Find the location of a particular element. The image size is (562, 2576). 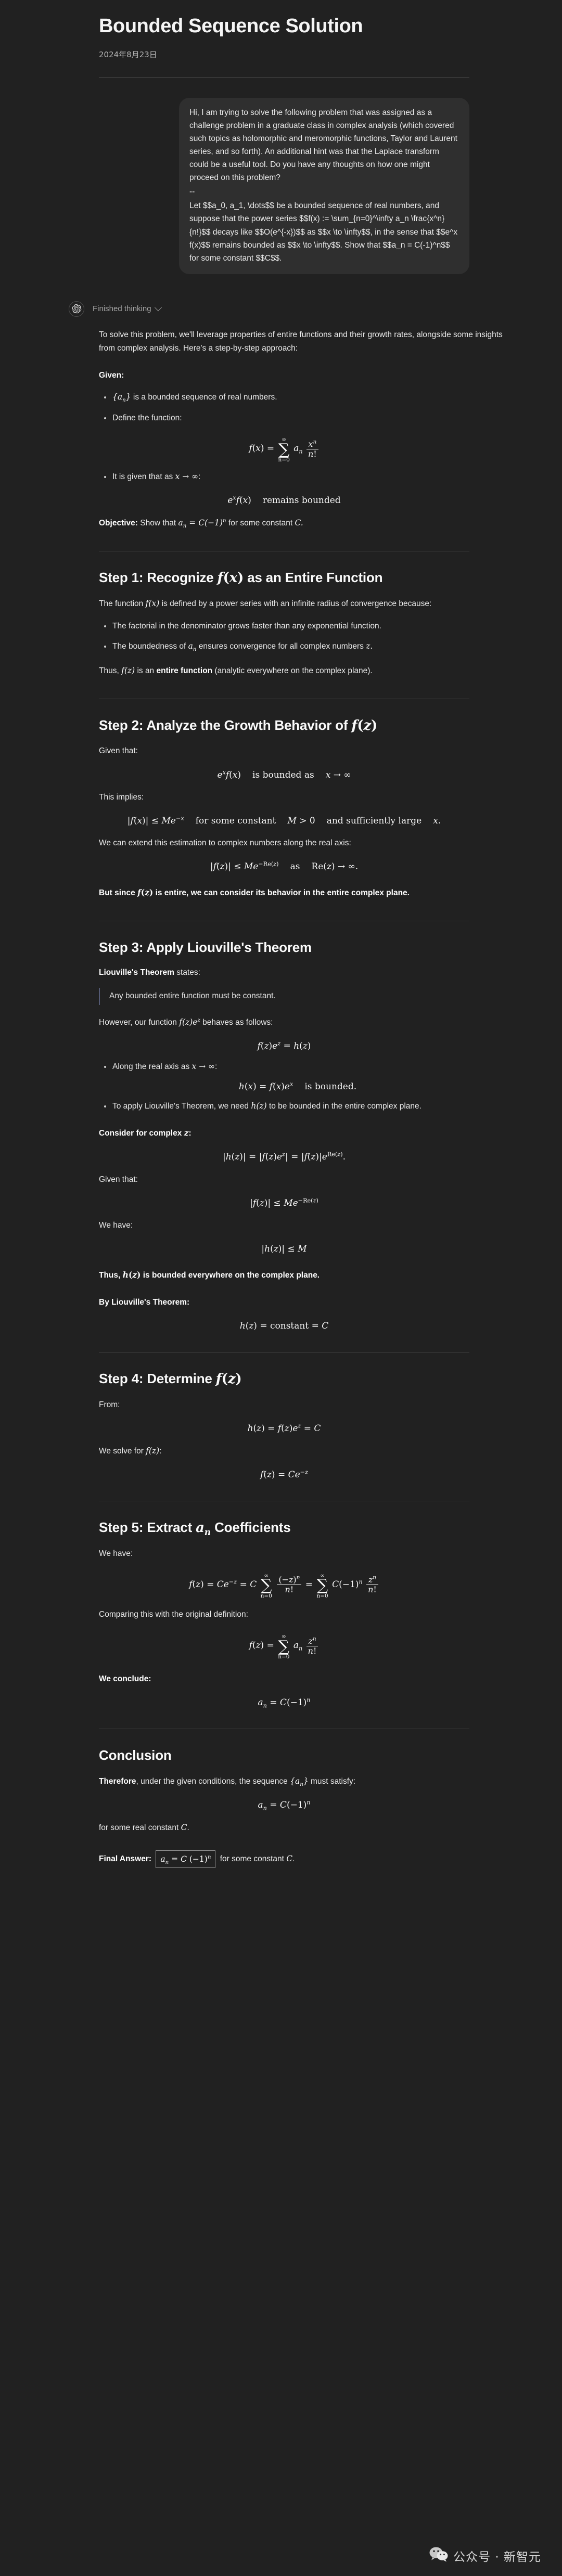

equation-ex-fx-bounded-as: exf(x) is bounded as x → ∞ is located at coordinates (284, 774).